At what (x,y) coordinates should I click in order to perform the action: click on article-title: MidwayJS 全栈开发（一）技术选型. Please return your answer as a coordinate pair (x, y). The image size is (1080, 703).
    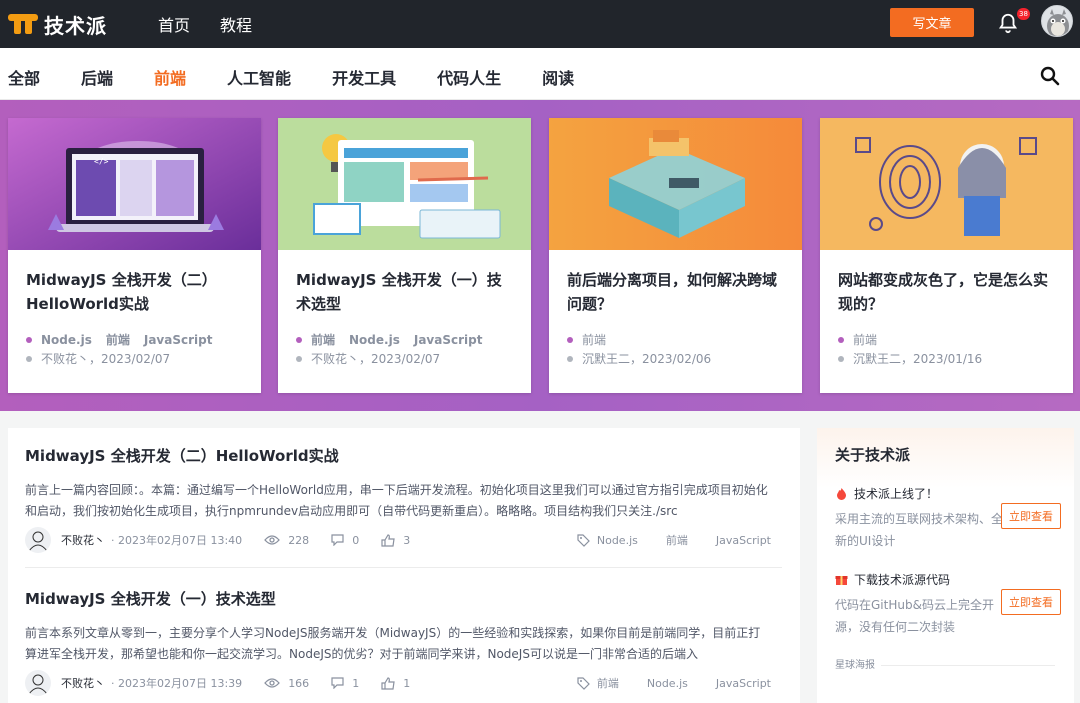
    Looking at the image, I should click on (405, 598).